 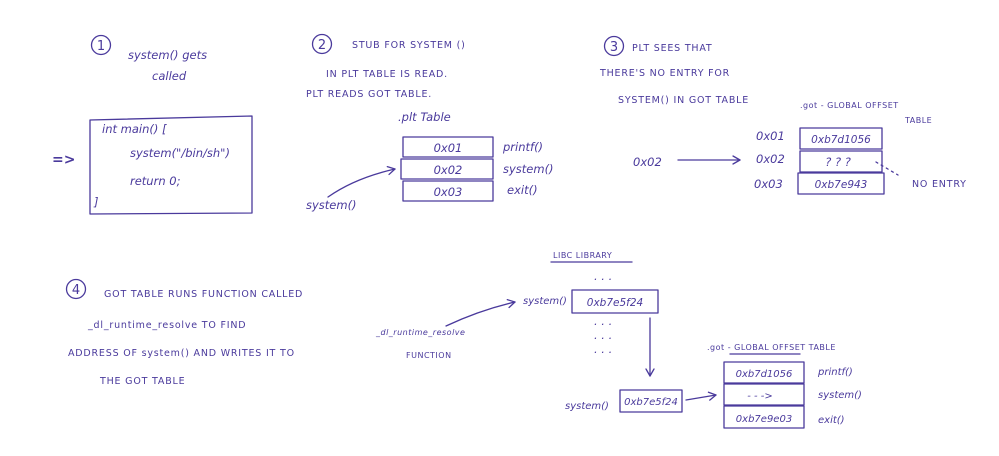 What do you see at coordinates (181, 353) in the screenshot?
I see `step4-line3: ADDRESS OF system() AND WRITES IT TO` at bounding box center [181, 353].